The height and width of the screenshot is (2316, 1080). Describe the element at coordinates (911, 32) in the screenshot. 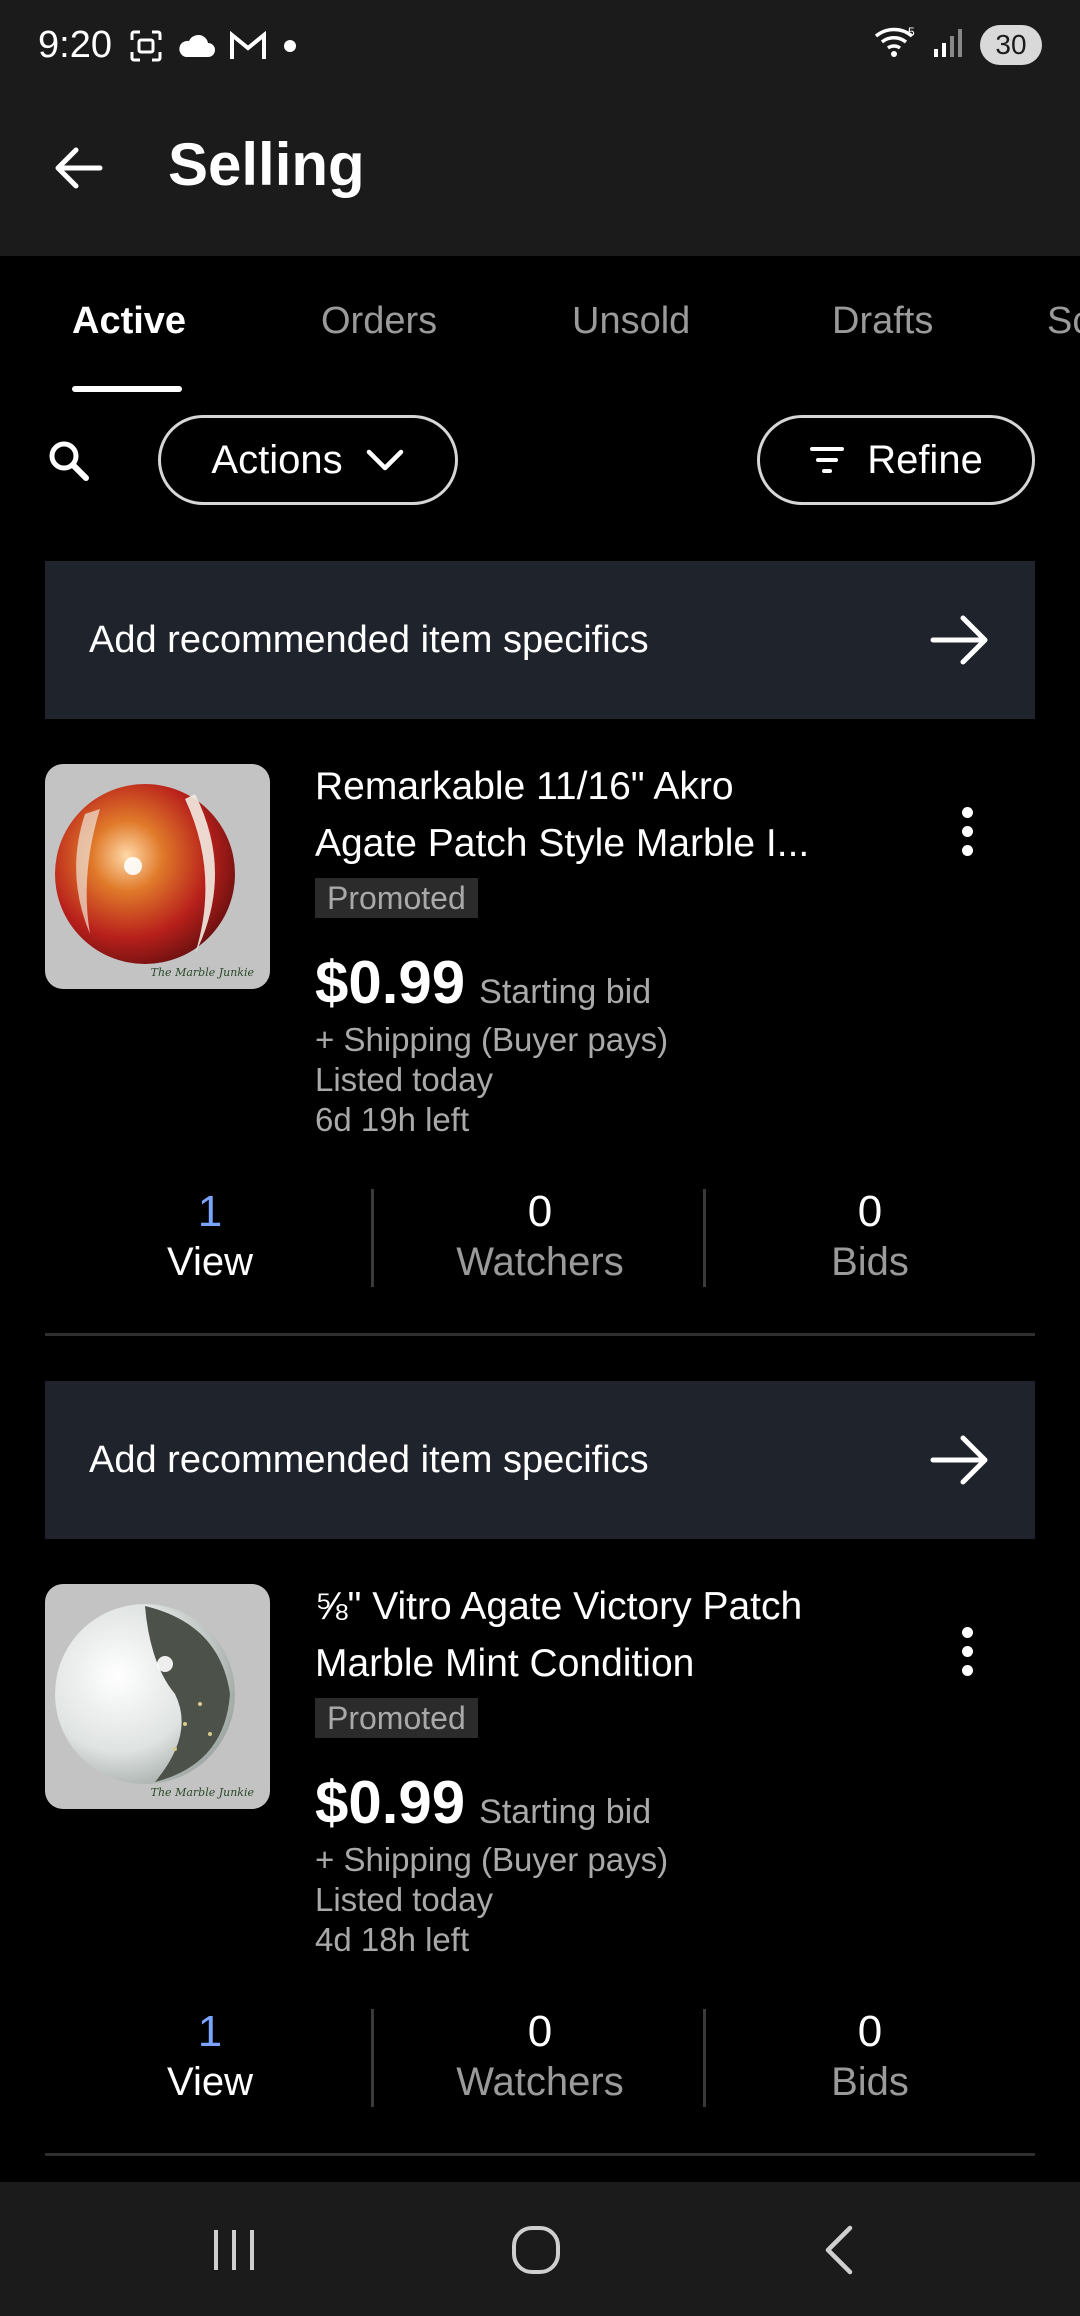

I see `svg-text: 5` at that location.